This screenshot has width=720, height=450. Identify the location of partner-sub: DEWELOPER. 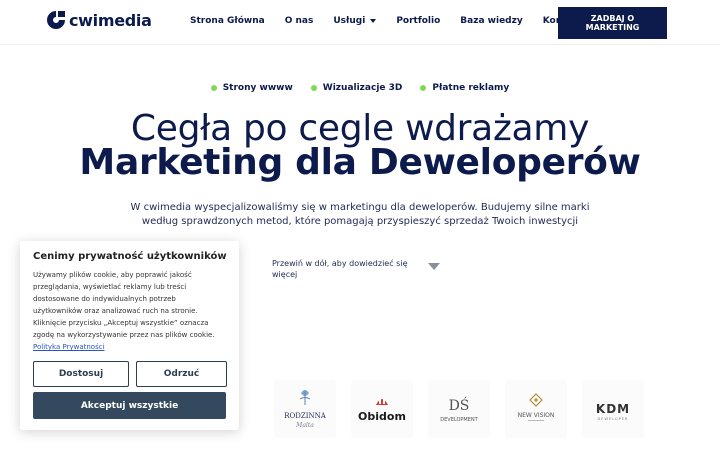
(613, 419).